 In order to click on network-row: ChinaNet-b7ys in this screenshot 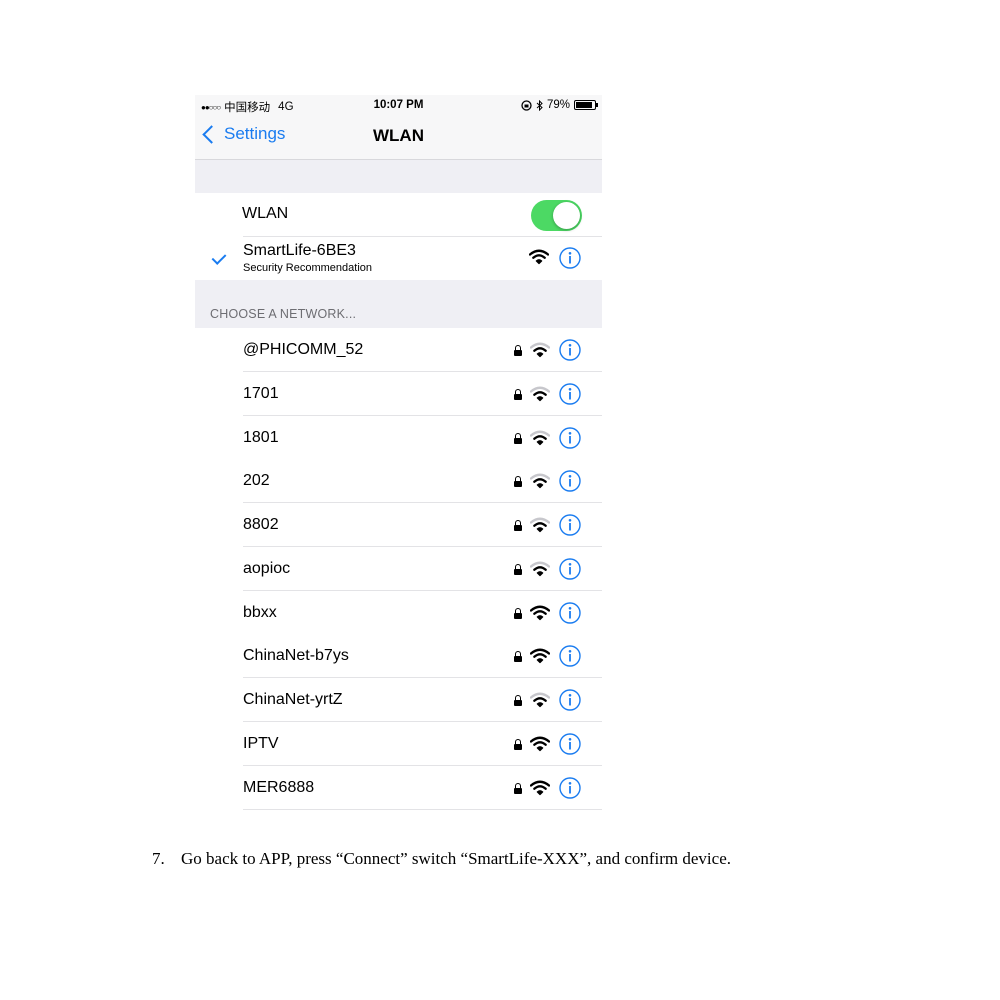, I will do `click(398, 656)`.